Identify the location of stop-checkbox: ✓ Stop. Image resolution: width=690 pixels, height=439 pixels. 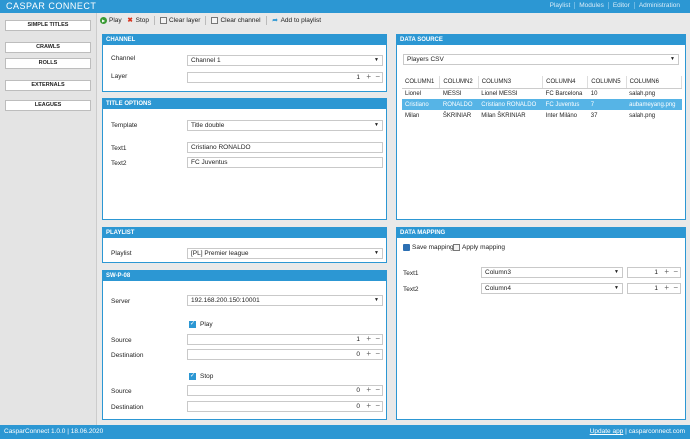
(201, 376).